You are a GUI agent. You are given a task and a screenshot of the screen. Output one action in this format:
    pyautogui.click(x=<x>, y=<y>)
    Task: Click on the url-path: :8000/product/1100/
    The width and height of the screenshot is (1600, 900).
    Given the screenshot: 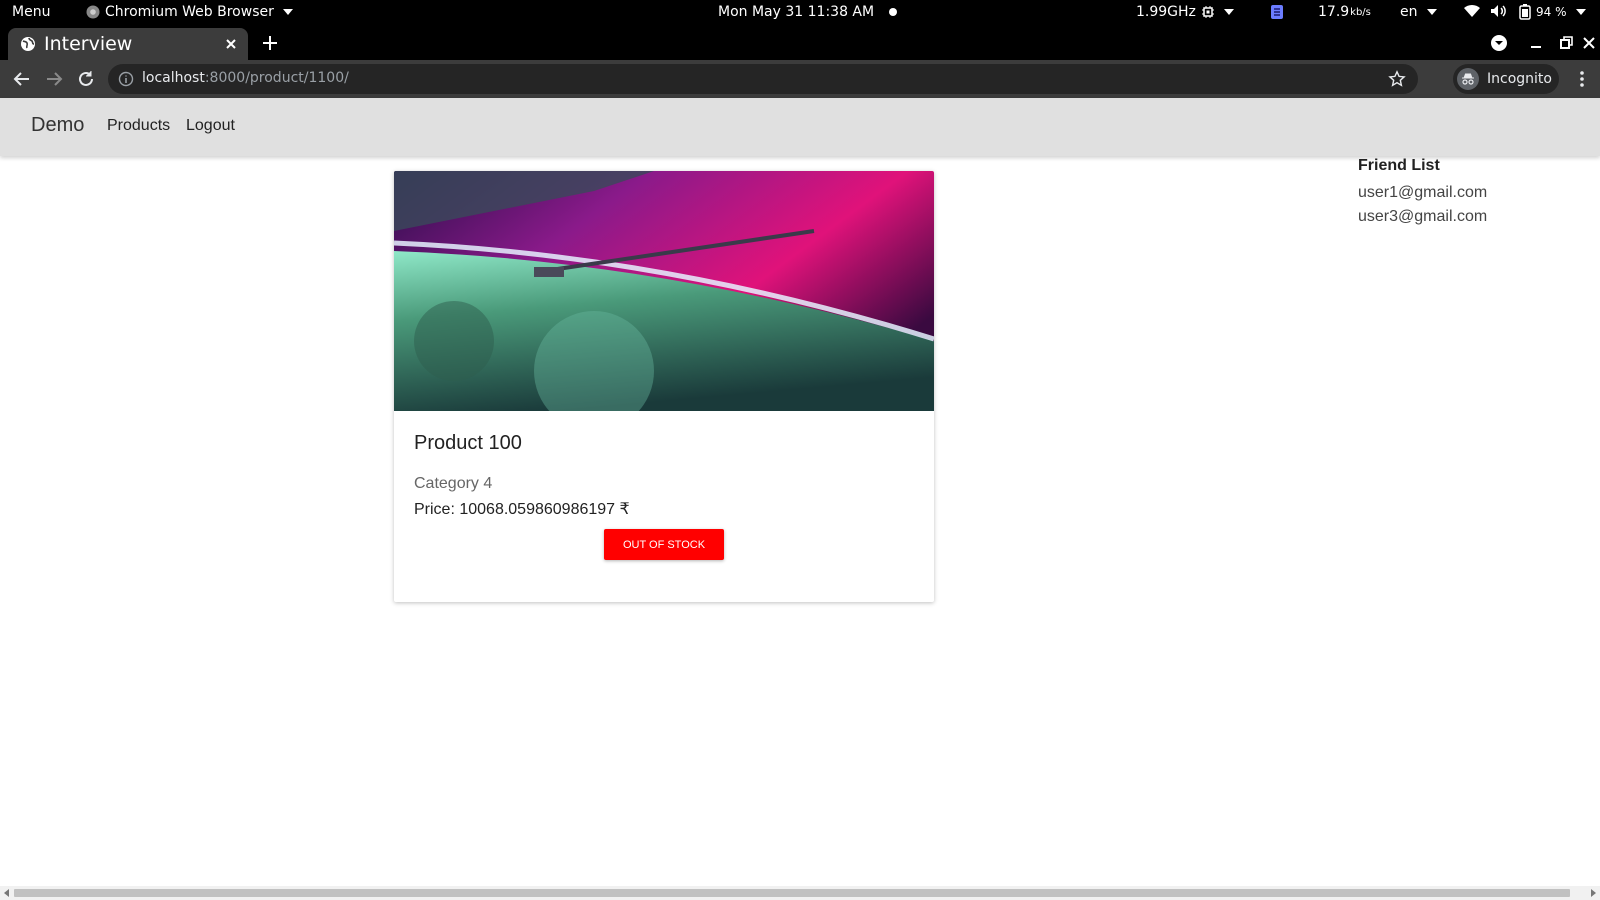 What is the action you would take?
    pyautogui.click(x=276, y=78)
    